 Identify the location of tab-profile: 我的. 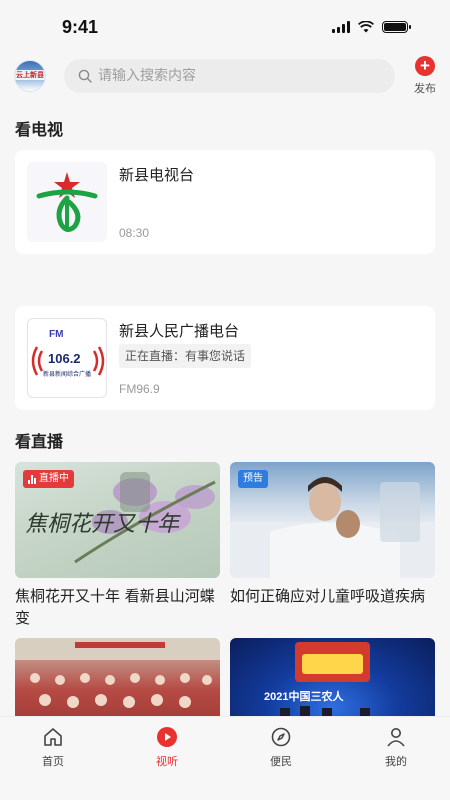
(396, 748).